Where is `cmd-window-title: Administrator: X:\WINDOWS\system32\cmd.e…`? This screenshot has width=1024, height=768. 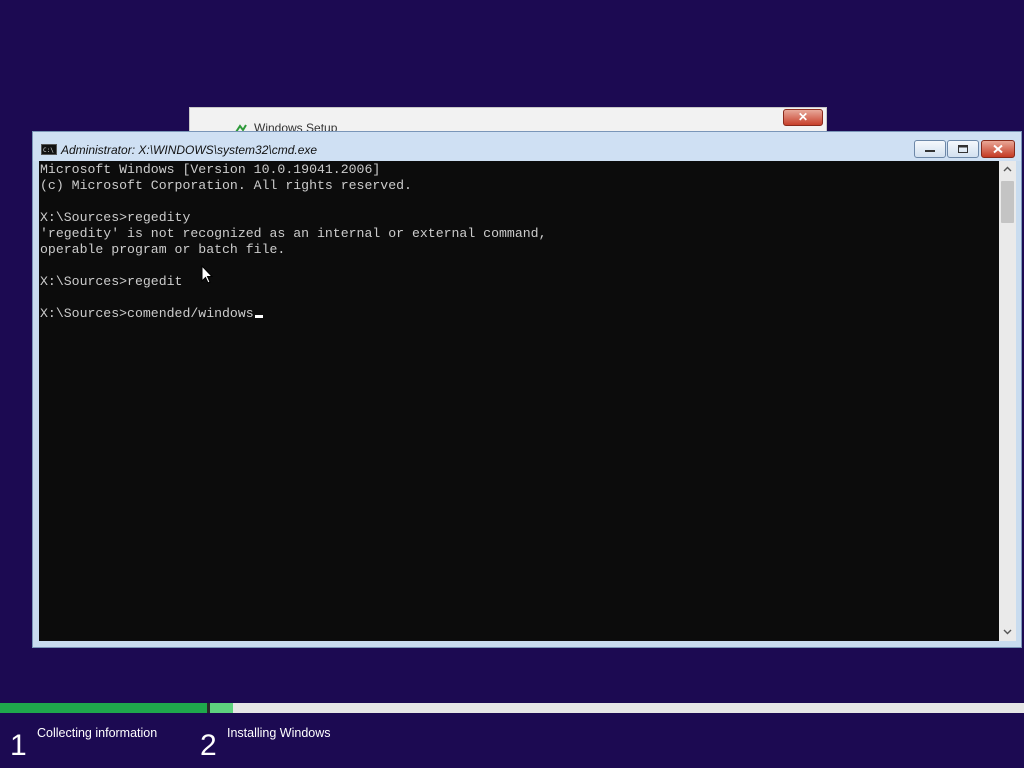 cmd-window-title: Administrator: X:\WINDOWS\system32\cmd.e… is located at coordinates (189, 150).